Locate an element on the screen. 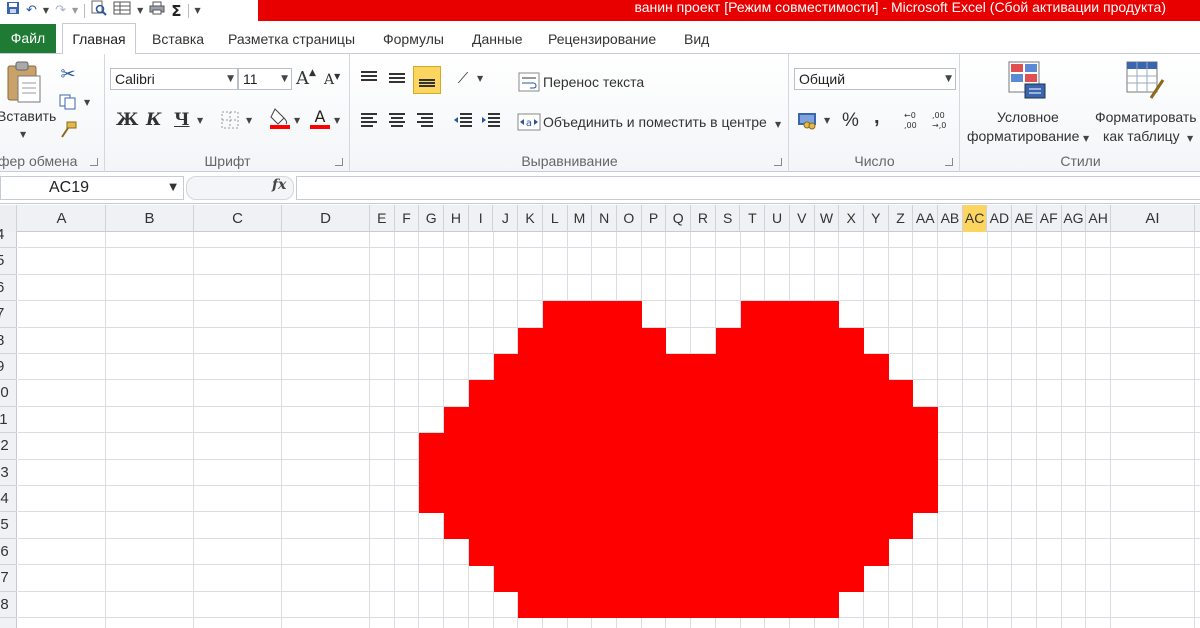 The height and width of the screenshot is (628, 1200). tab-page-layout: Разметка страницы is located at coordinates (291, 41).